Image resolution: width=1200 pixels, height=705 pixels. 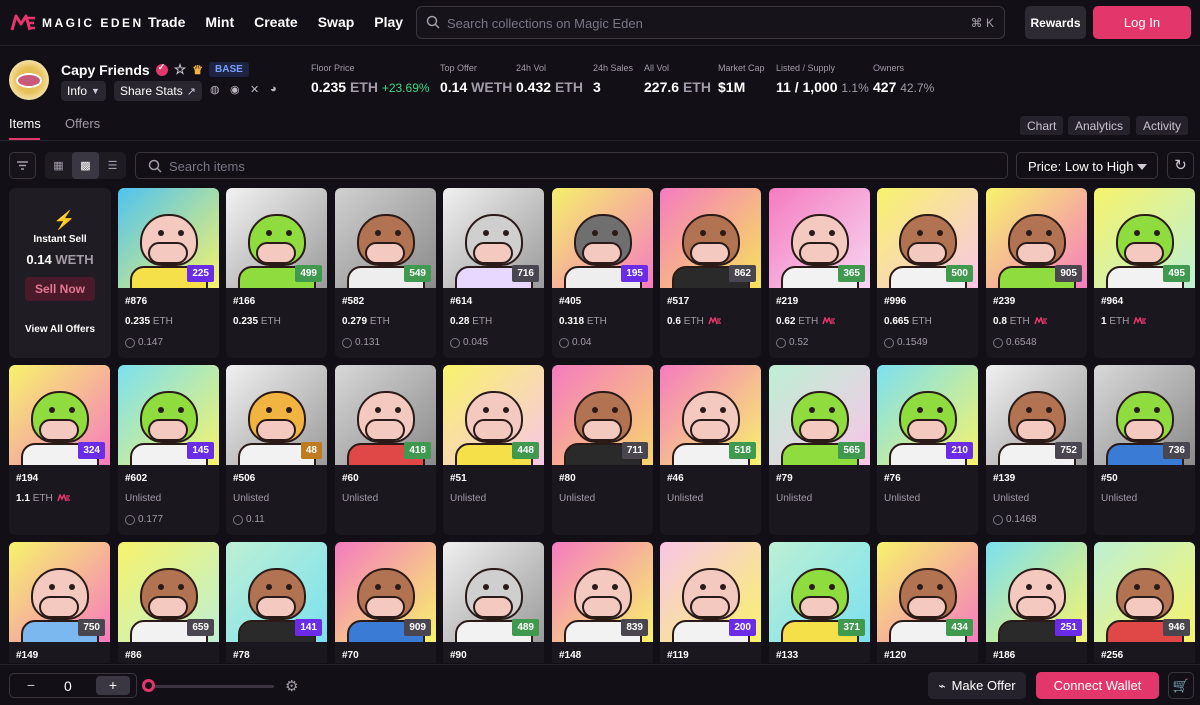 What do you see at coordinates (385, 415) in the screenshot?
I see `nft-image: 418` at bounding box center [385, 415].